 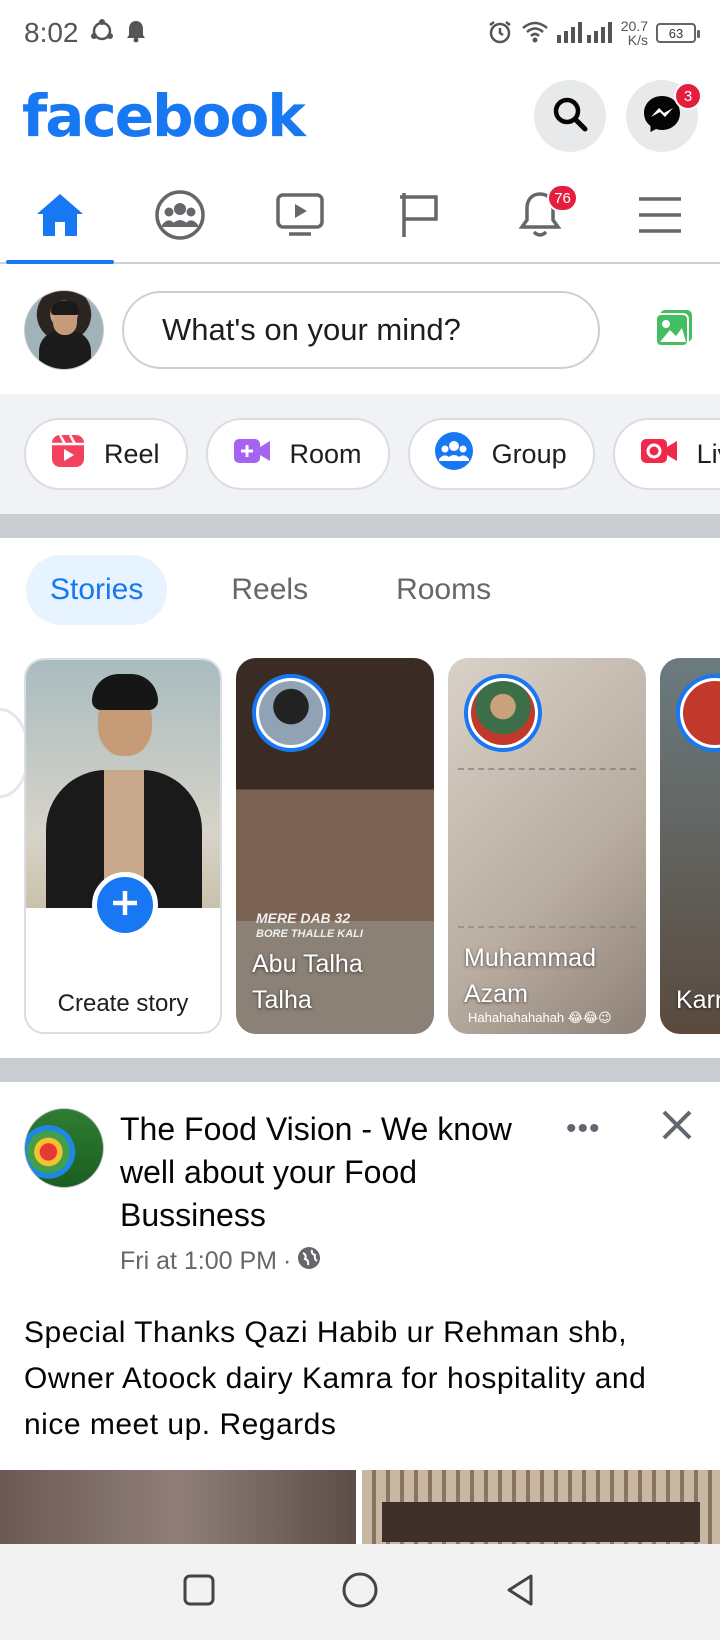 I want to click on flag-icon, so click(x=420, y=217).